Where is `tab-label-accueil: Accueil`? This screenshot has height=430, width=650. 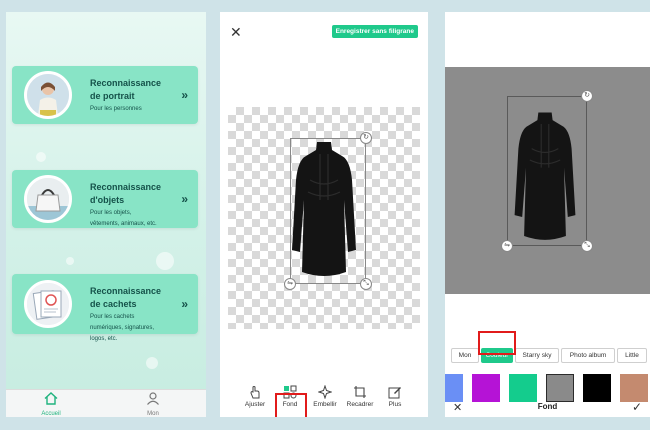 tab-label-accueil: Accueil is located at coordinates (51, 414).